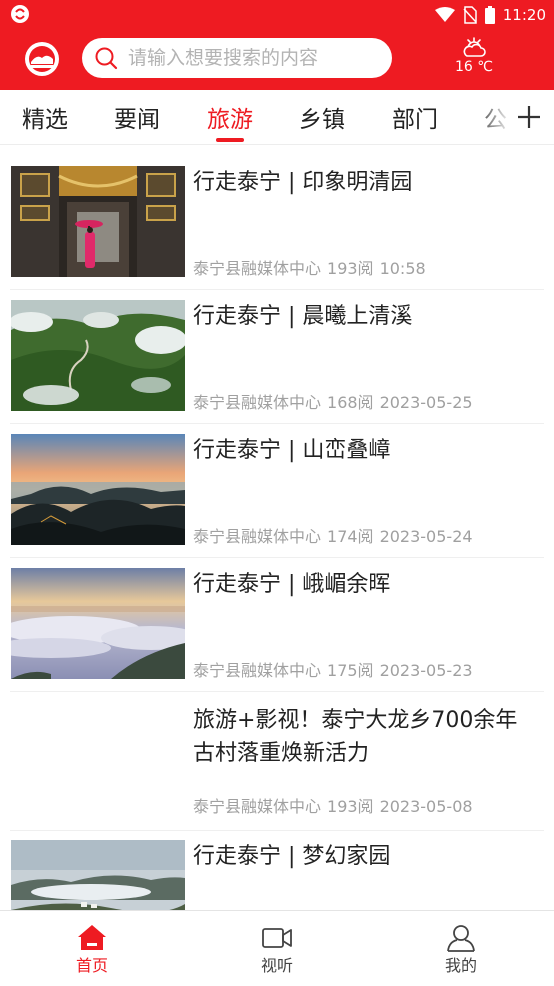  Describe the element at coordinates (230, 117) in the screenshot. I see `tab-lvyou: 旅游` at that location.